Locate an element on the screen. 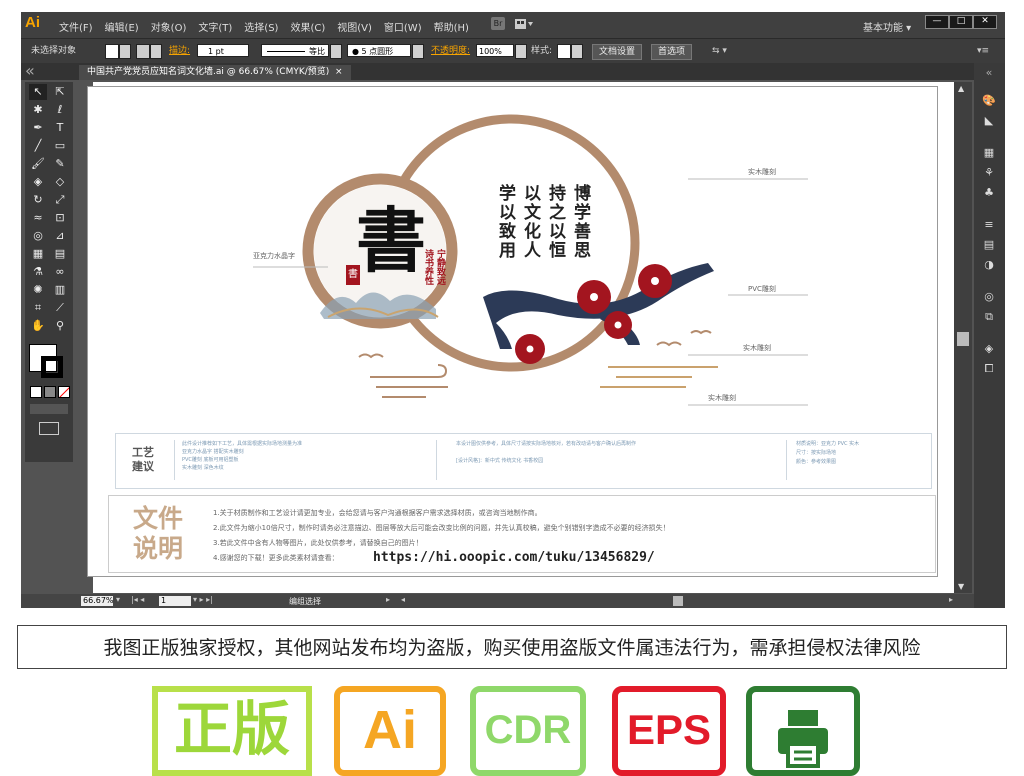 This screenshot has width=1024, height=776. none-mode-icon is located at coordinates (64, 392).